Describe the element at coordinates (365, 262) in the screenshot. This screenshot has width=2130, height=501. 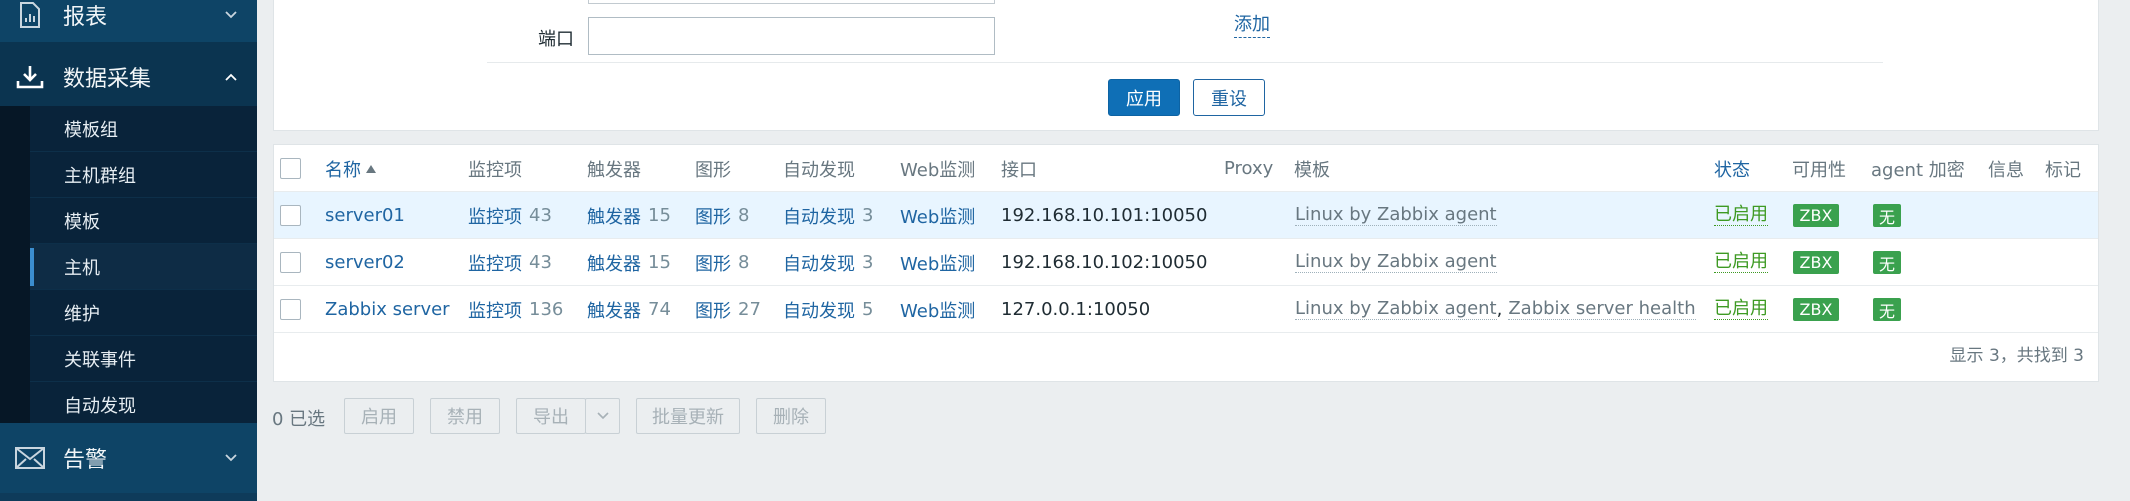
I see `host-name-link: server02` at that location.